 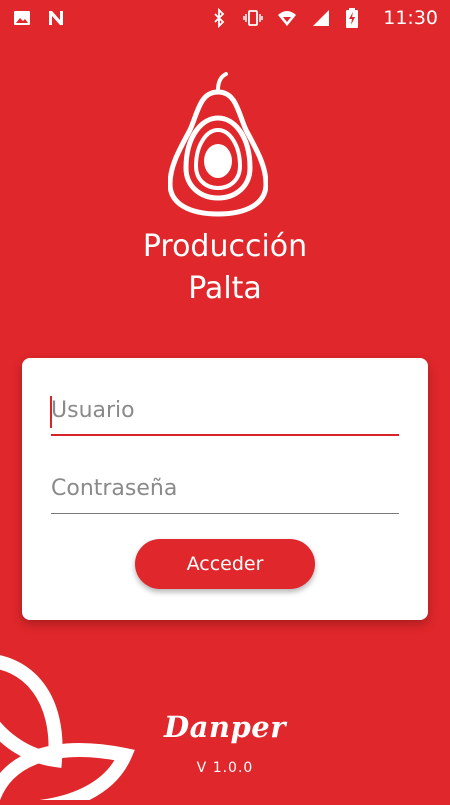 What do you see at coordinates (253, 18) in the screenshot?
I see `vibrate-icon` at bounding box center [253, 18].